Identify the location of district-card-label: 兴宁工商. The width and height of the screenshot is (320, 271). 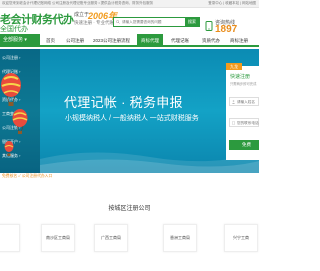
(241, 237).